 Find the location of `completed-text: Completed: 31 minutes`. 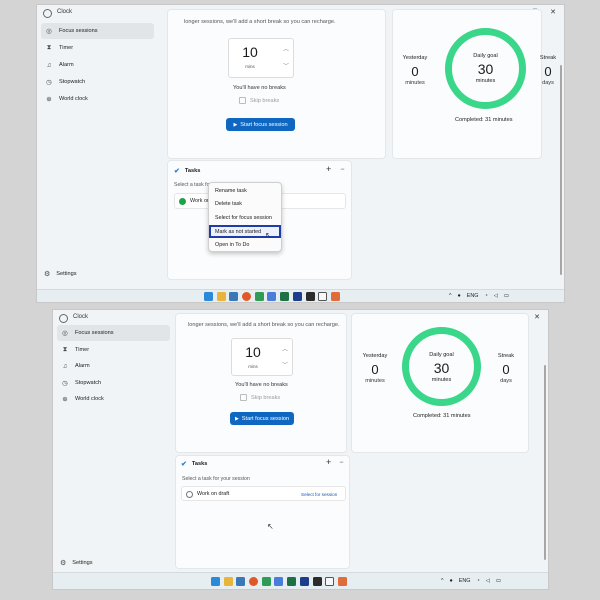

completed-text: Completed: 31 minutes is located at coordinates (442, 416).